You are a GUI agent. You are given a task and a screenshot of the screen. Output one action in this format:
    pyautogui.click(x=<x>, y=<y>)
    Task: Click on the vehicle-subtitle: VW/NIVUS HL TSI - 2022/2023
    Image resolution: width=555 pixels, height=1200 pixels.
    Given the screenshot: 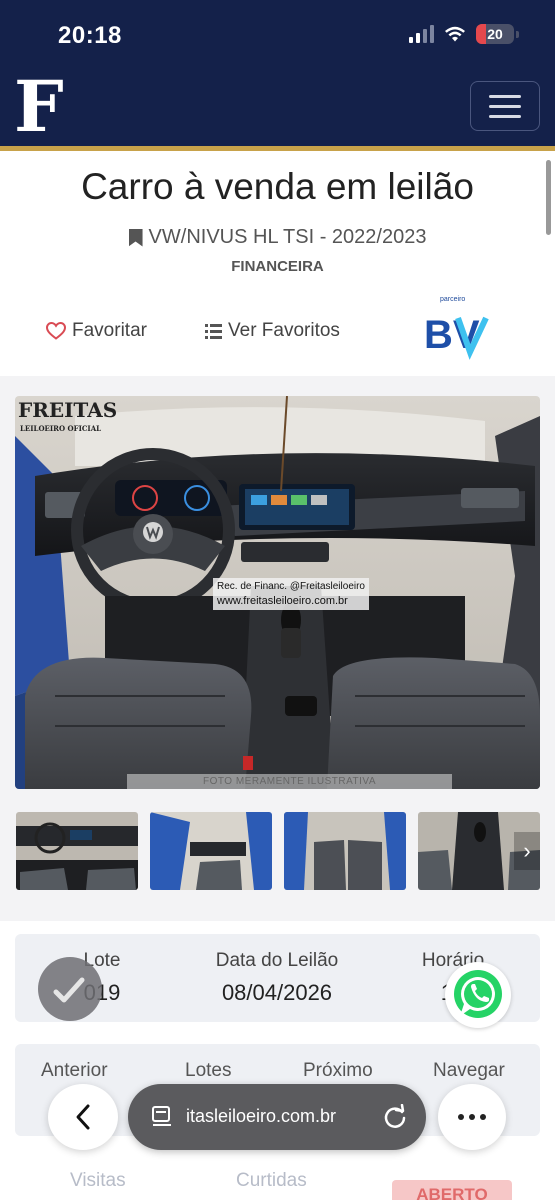 What is the action you would take?
    pyautogui.click(x=277, y=237)
    